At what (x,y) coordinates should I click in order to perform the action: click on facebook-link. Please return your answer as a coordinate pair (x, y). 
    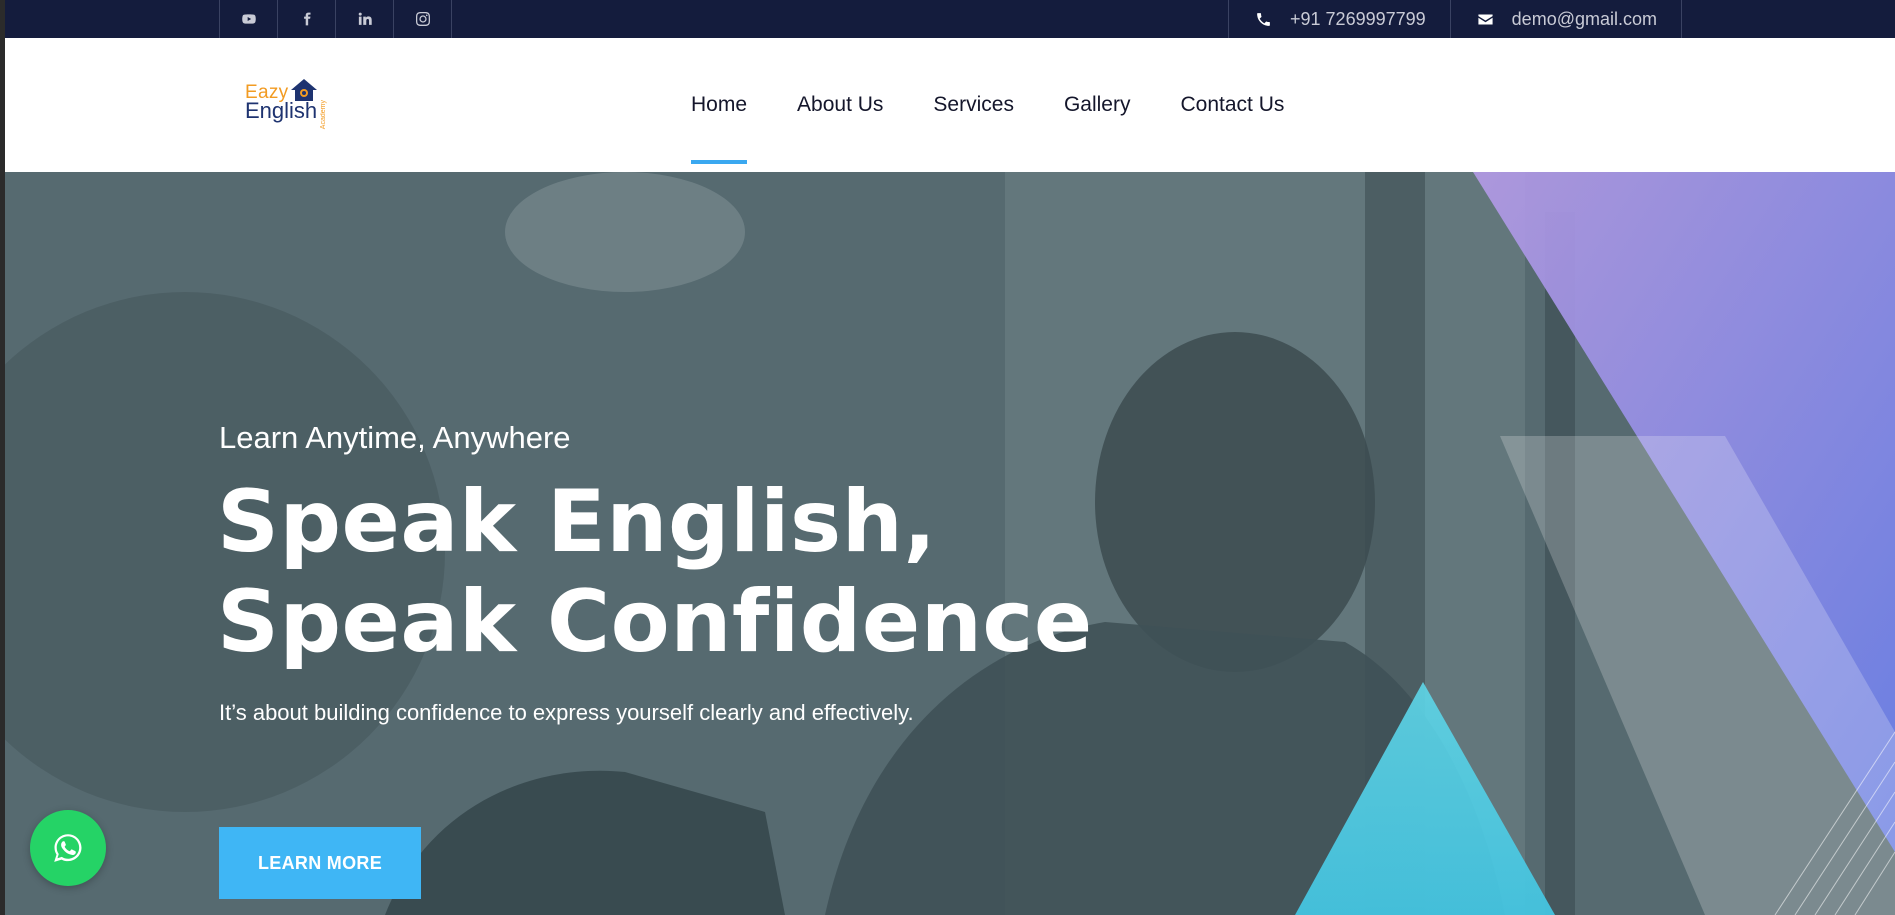
    Looking at the image, I should click on (307, 19).